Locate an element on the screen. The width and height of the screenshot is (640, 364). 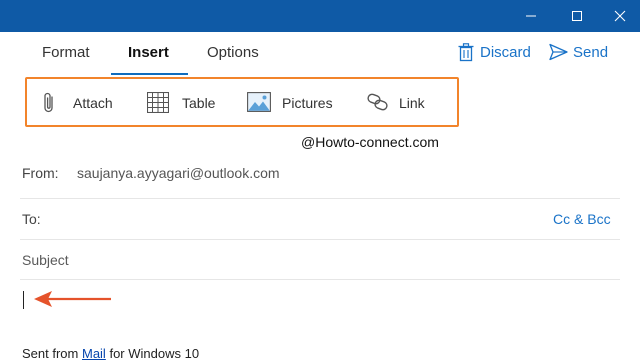
subject-input is located at coordinates (312, 260).